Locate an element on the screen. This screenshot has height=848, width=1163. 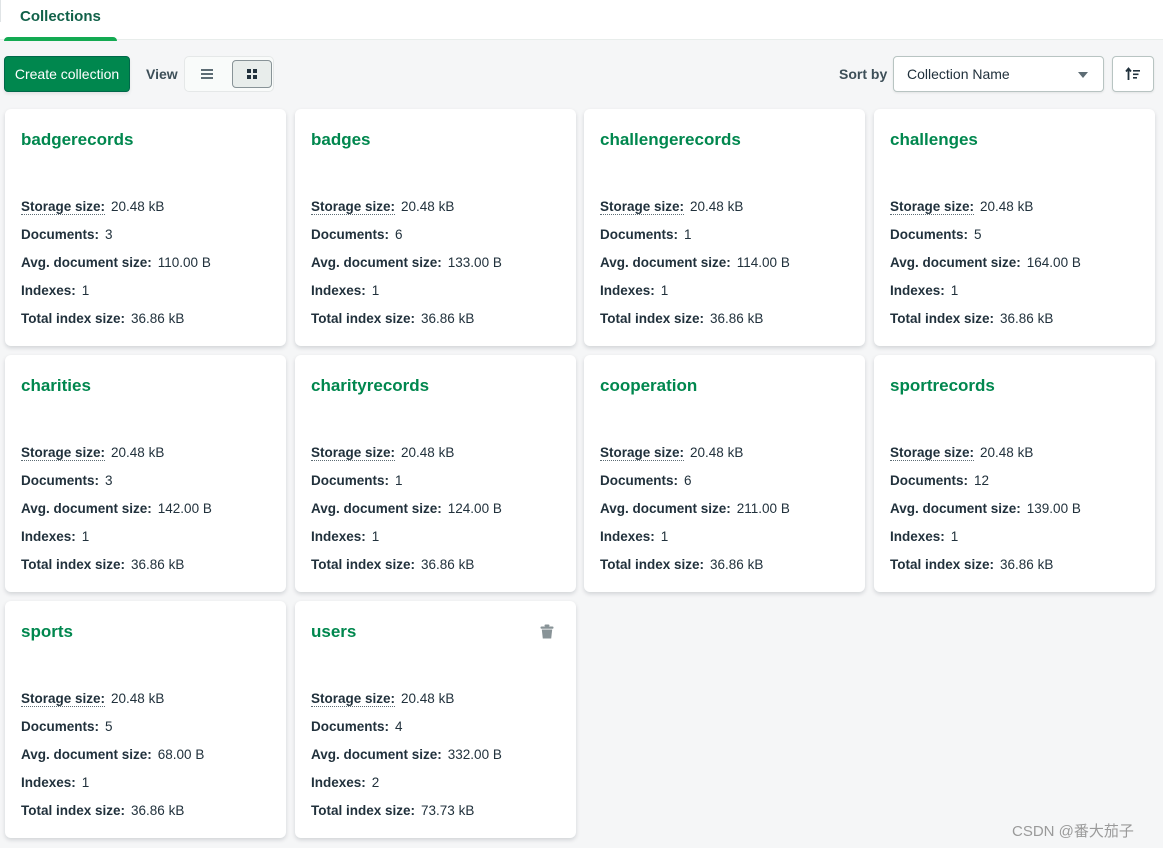
collection-name-link: charityrecords is located at coordinates (370, 386).